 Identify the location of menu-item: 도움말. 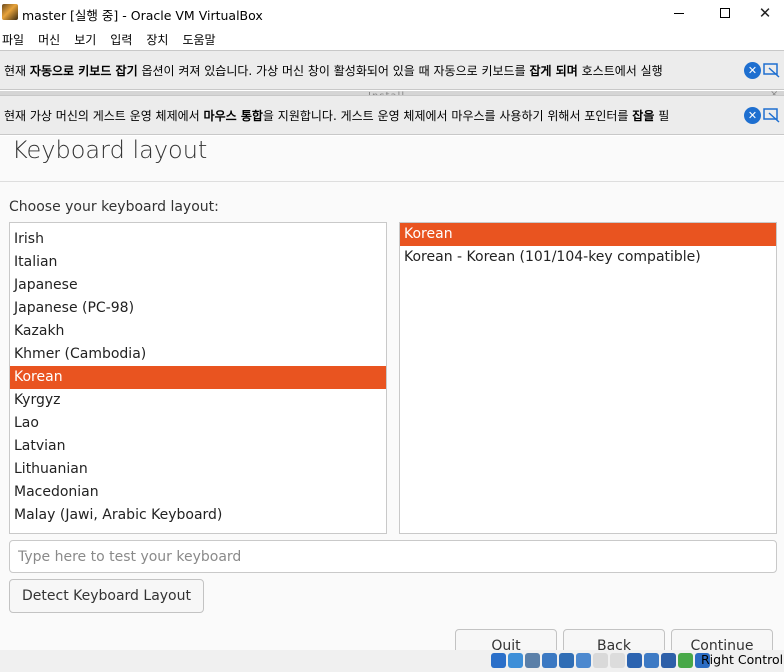
(200, 38).